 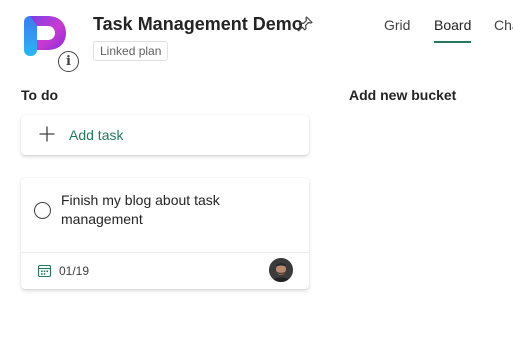 What do you see at coordinates (165, 135) in the screenshot?
I see `add-task-button: Add task` at bounding box center [165, 135].